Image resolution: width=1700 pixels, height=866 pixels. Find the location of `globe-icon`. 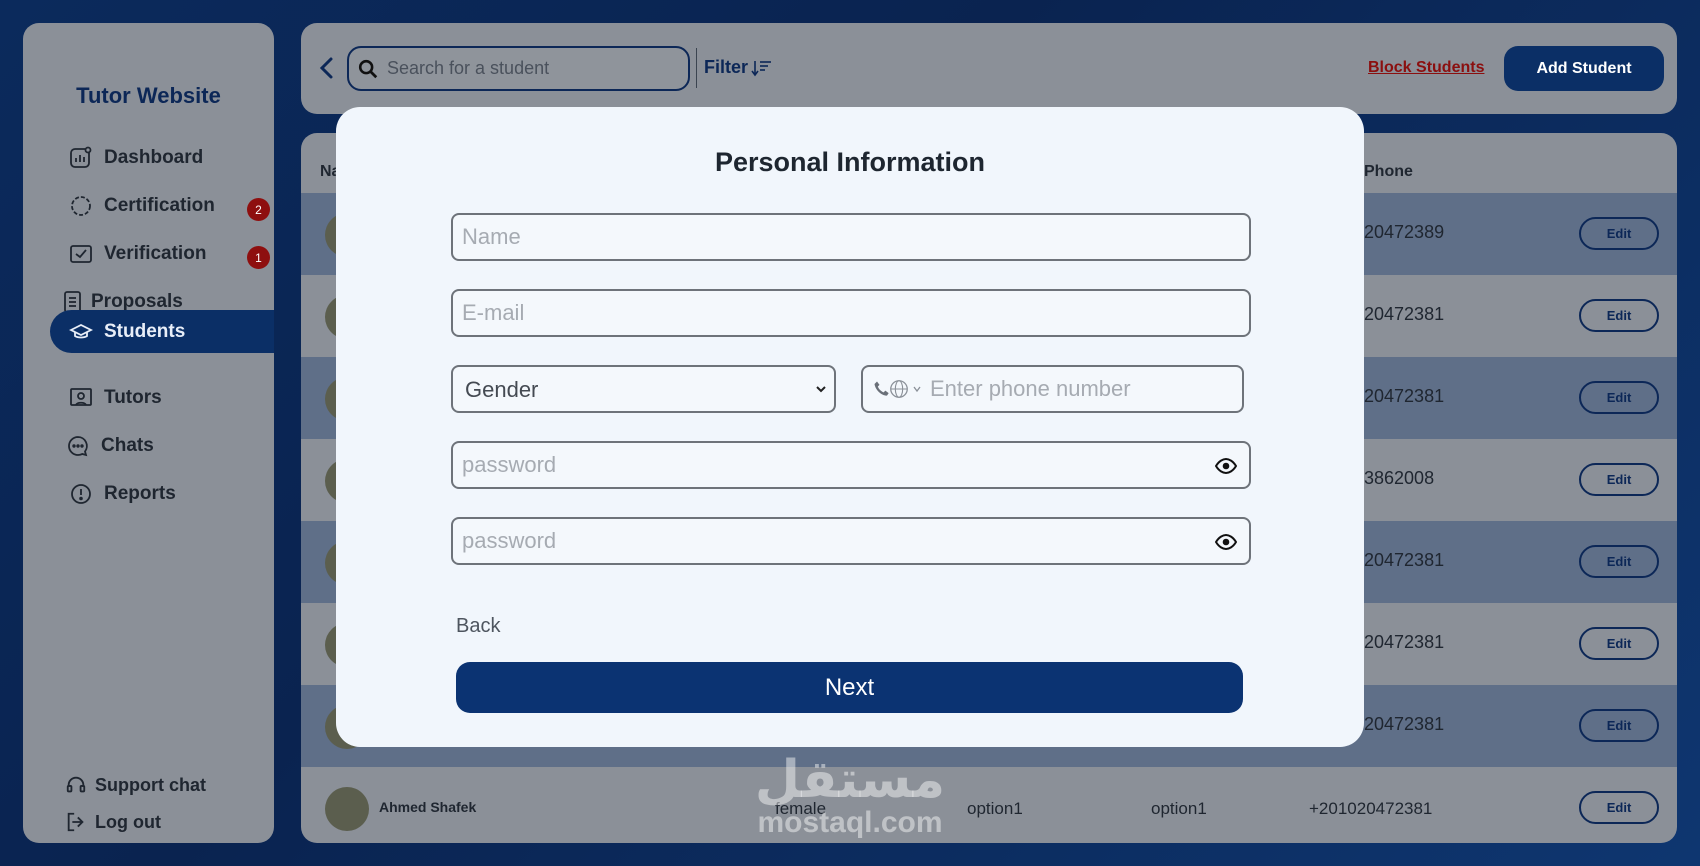

globe-icon is located at coordinates (899, 389).